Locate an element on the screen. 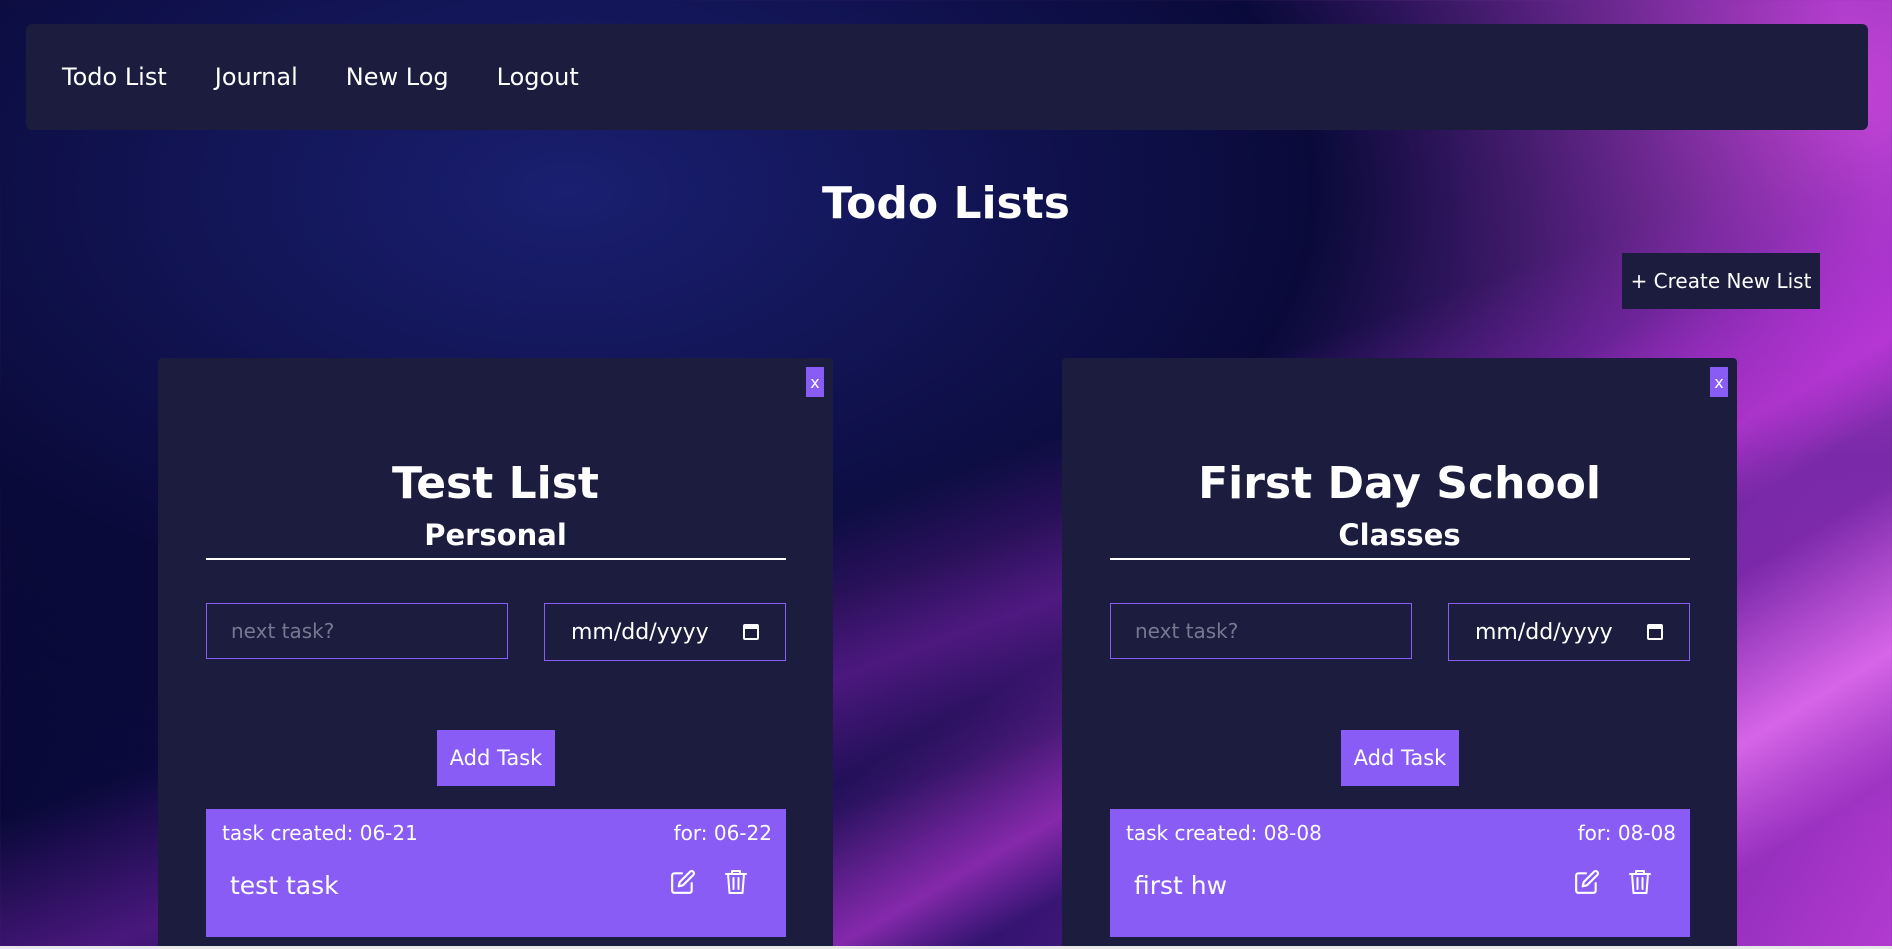 This screenshot has height=949, width=1892. task-item: task created: 06-21 for: 06-22 test task is located at coordinates (496, 873).